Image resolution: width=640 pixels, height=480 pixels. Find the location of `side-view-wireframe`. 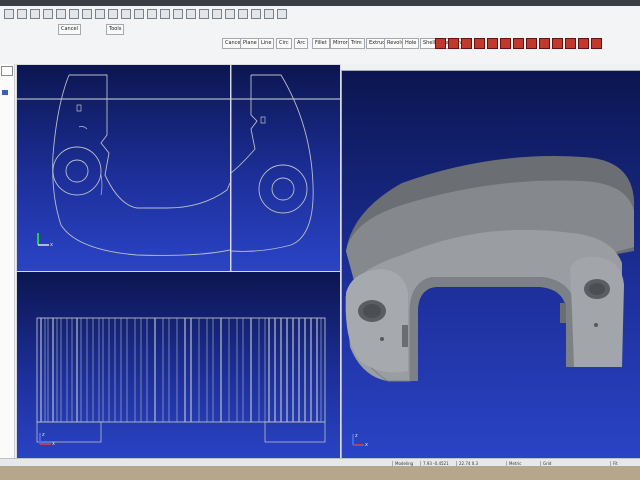

side-view-wireframe is located at coordinates (285, 168).